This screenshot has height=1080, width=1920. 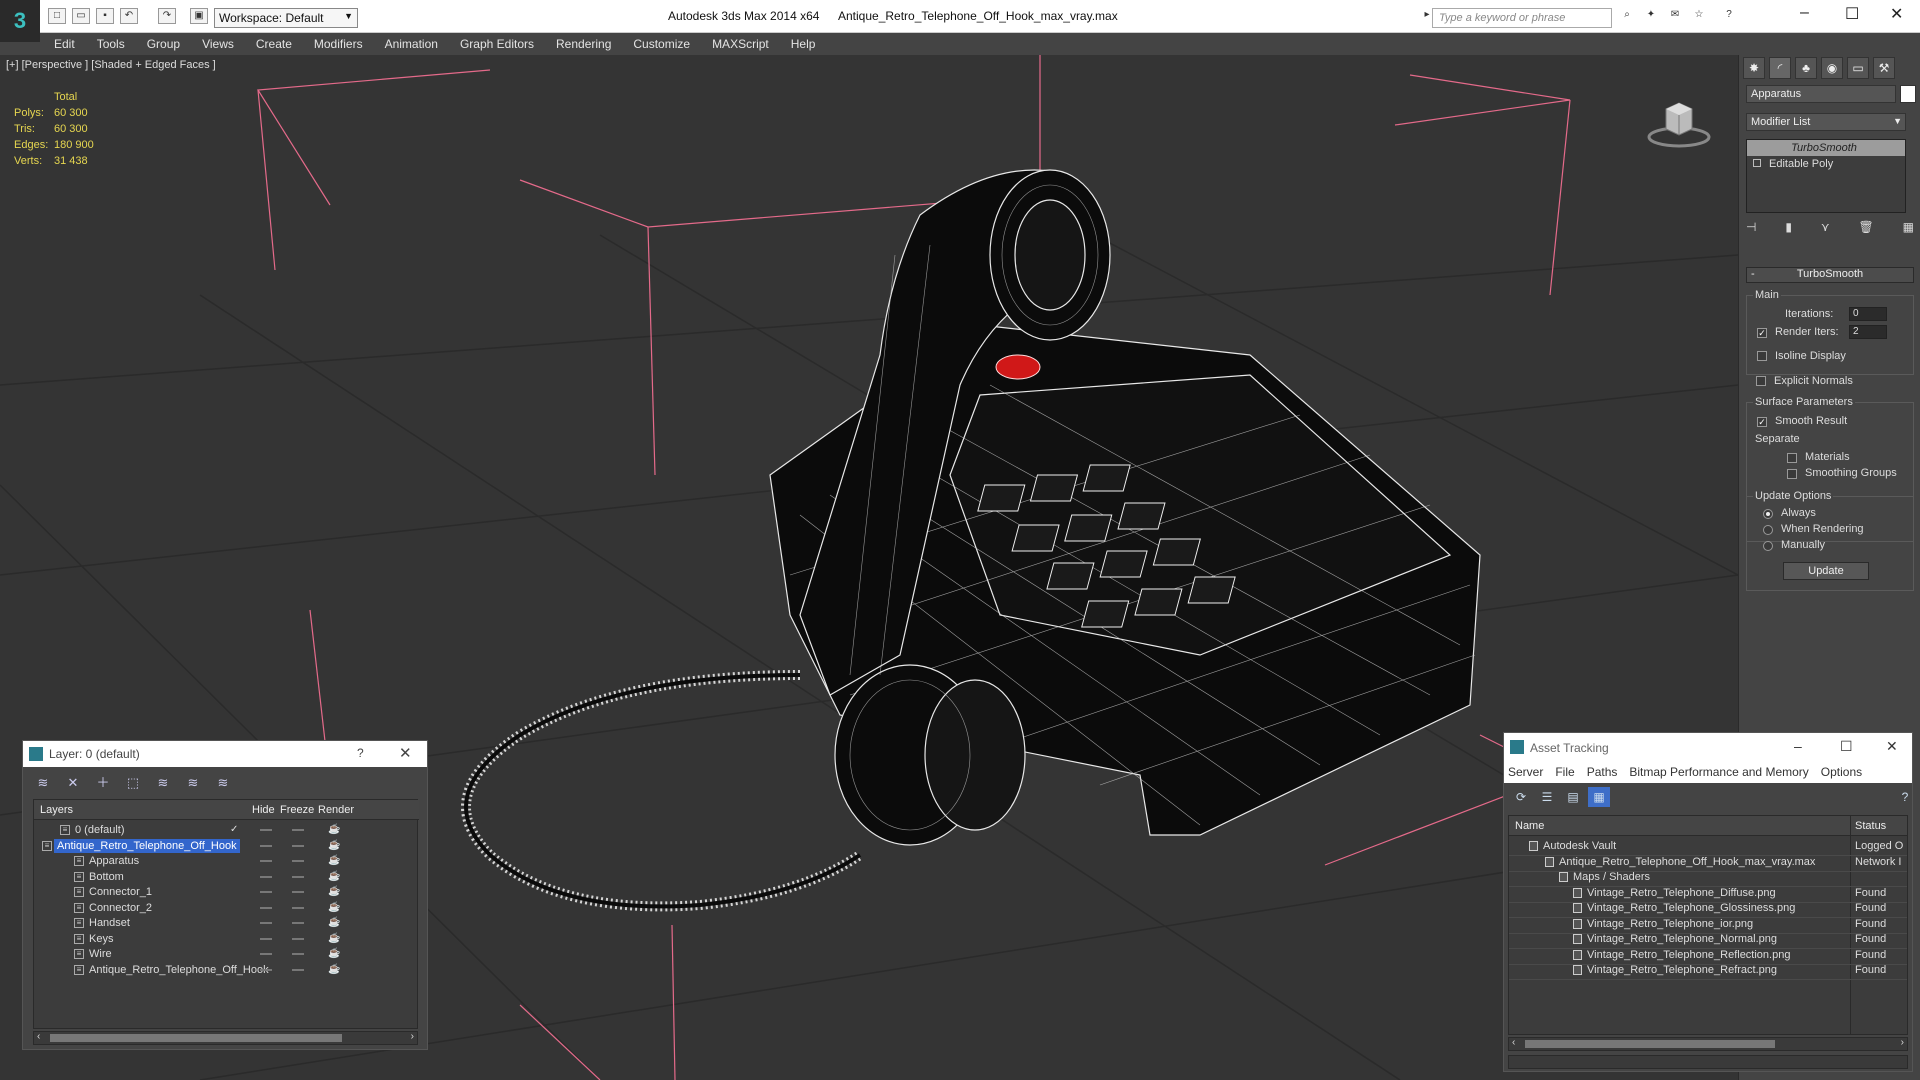 What do you see at coordinates (114, 861) in the screenshot?
I see `layer-name: Apparatus` at bounding box center [114, 861].